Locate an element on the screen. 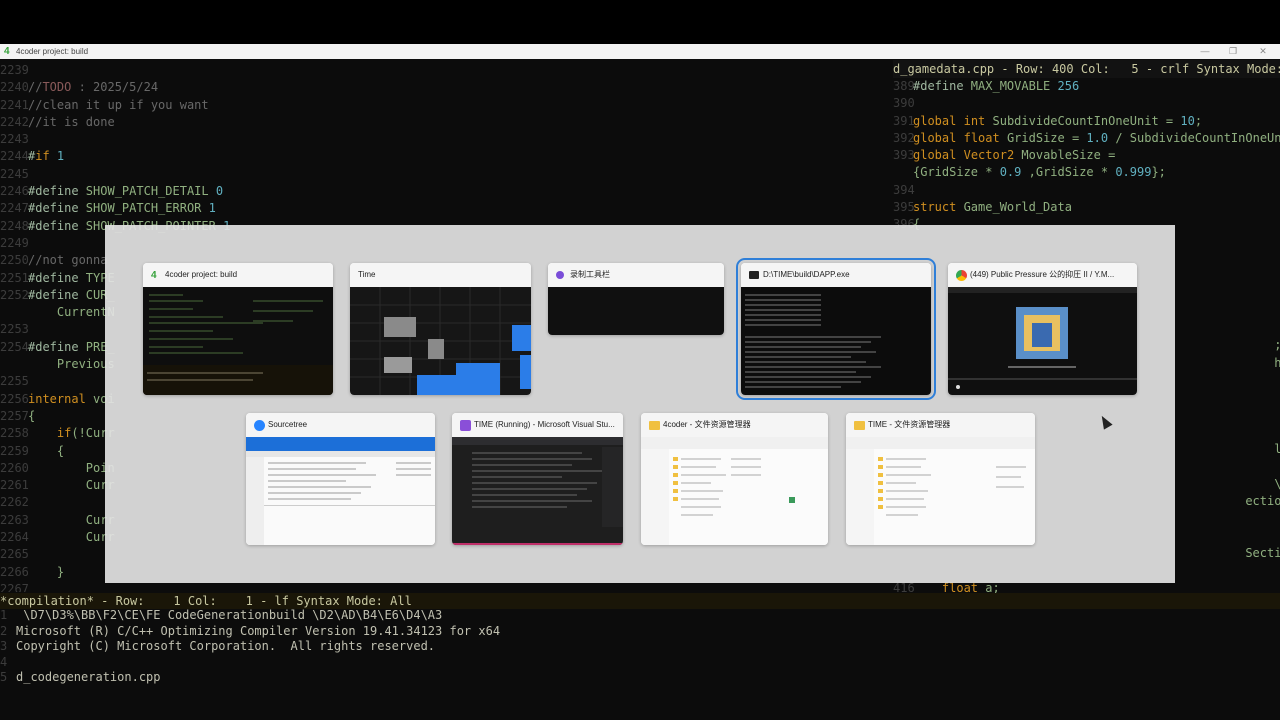 This screenshot has width=1280, height=720. window-titlebar: 4 4coder project: build — ❐ ✕ is located at coordinates (640, 51).